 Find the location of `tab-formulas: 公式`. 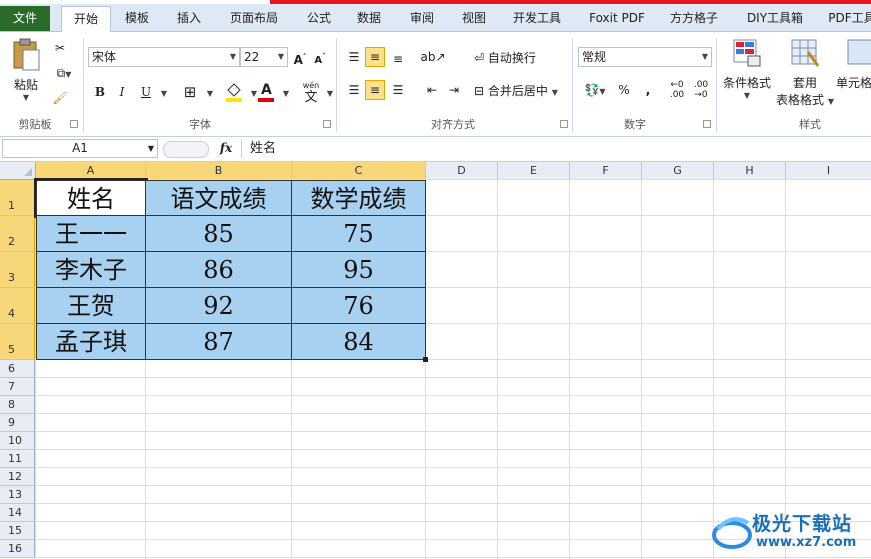

tab-formulas: 公式 is located at coordinates (319, 18).